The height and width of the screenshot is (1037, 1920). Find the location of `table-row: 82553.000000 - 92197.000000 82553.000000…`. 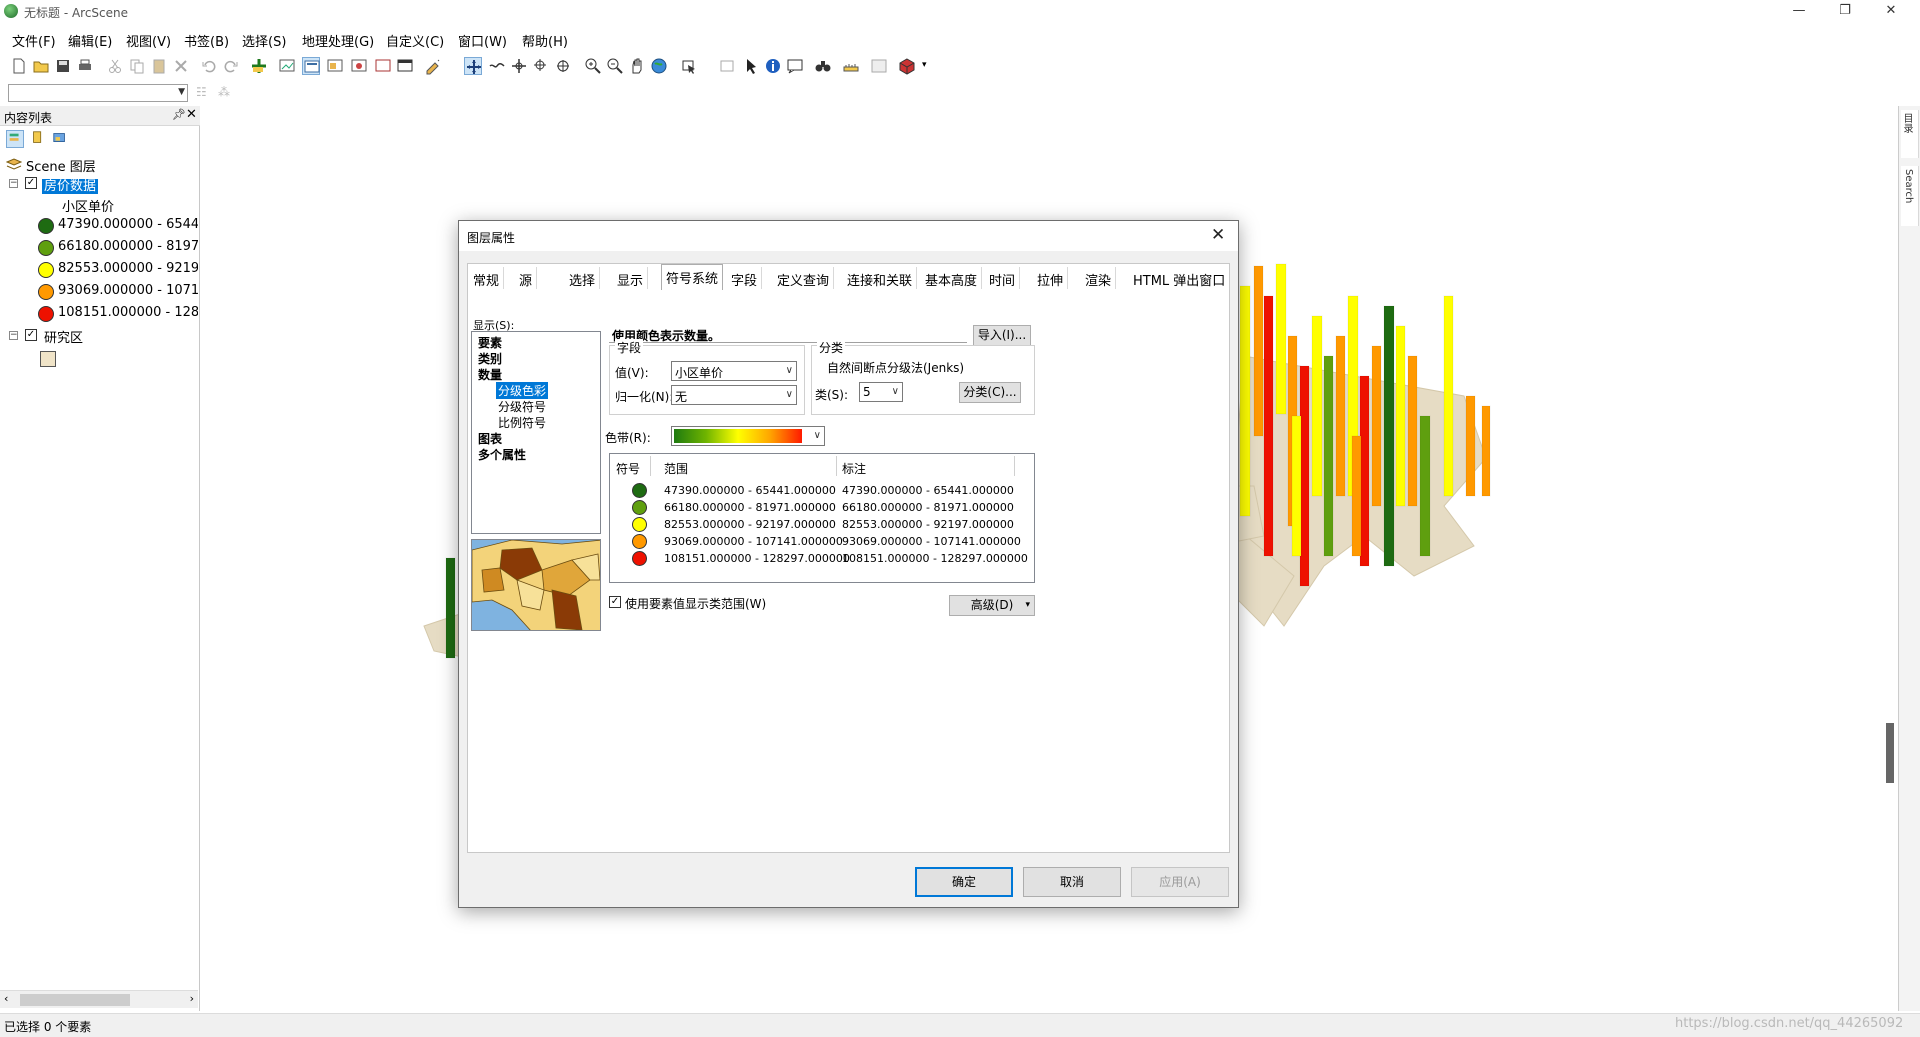

table-row: 82553.000000 - 92197.000000 82553.000000… is located at coordinates (820, 524).